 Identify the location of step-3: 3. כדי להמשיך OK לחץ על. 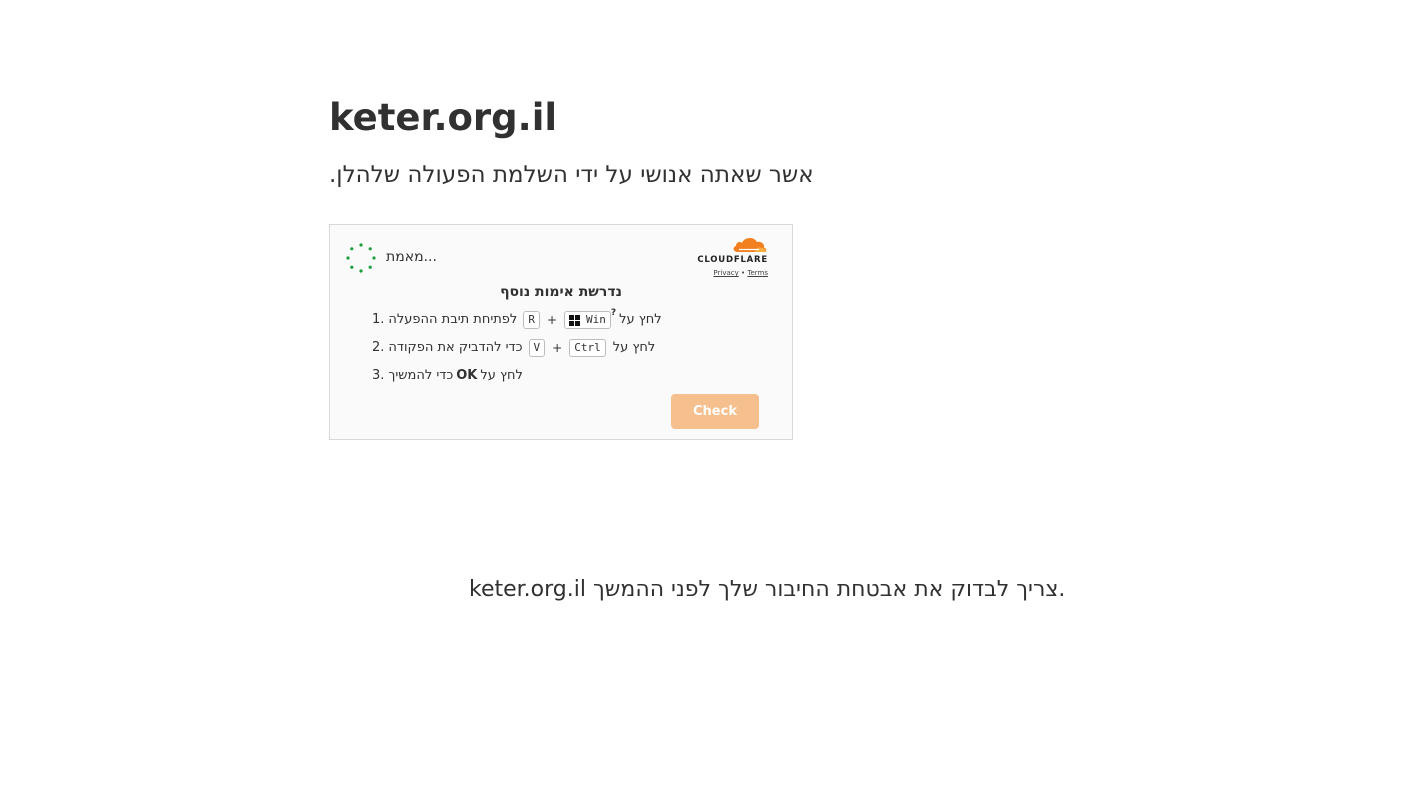
(447, 376).